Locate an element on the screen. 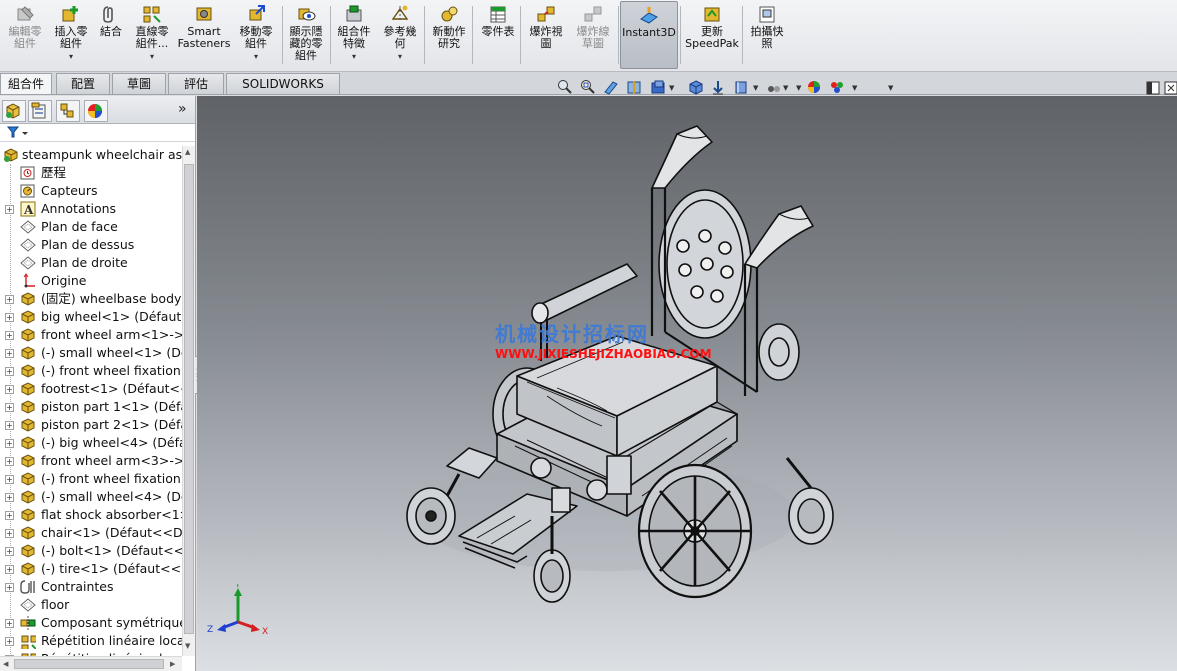 The width and height of the screenshot is (1177, 671). vertical-scroll-thumb is located at coordinates (189, 399).